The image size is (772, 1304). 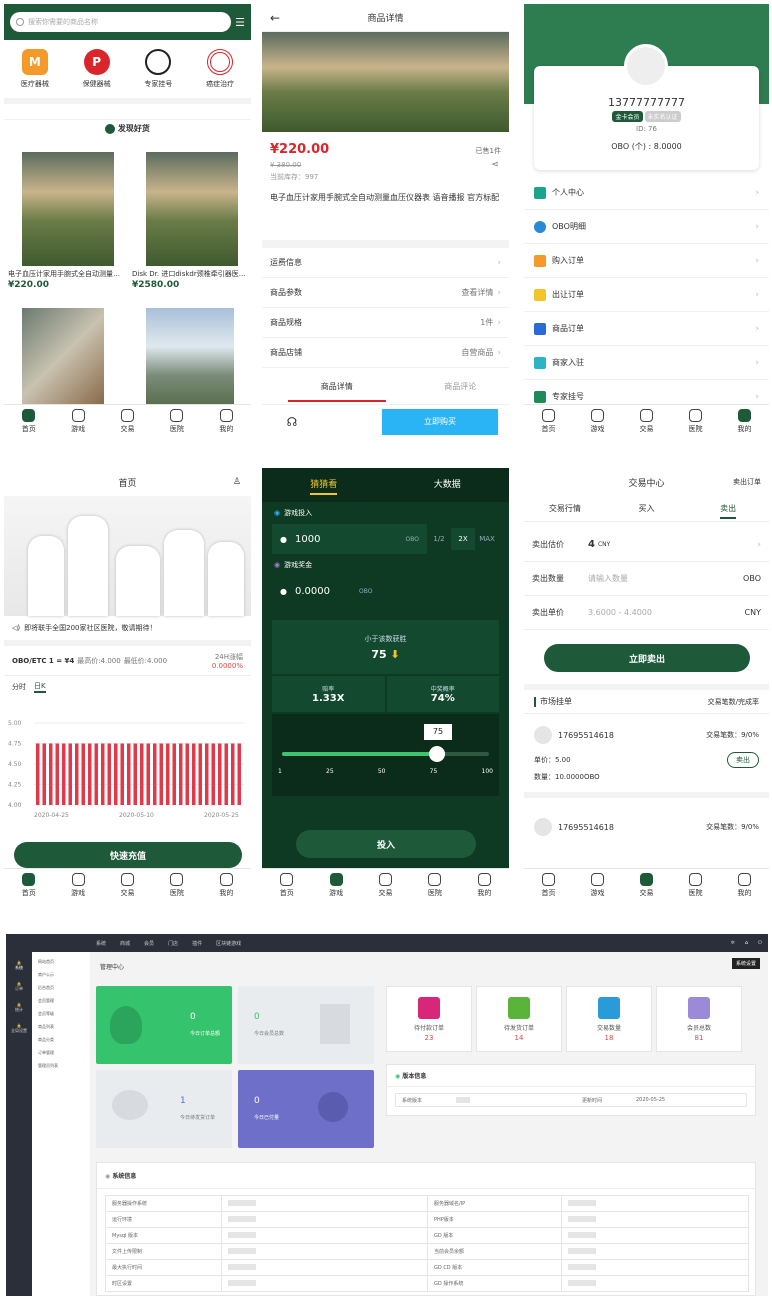 I want to click on tab-review: 商品评论, so click(x=461, y=388).